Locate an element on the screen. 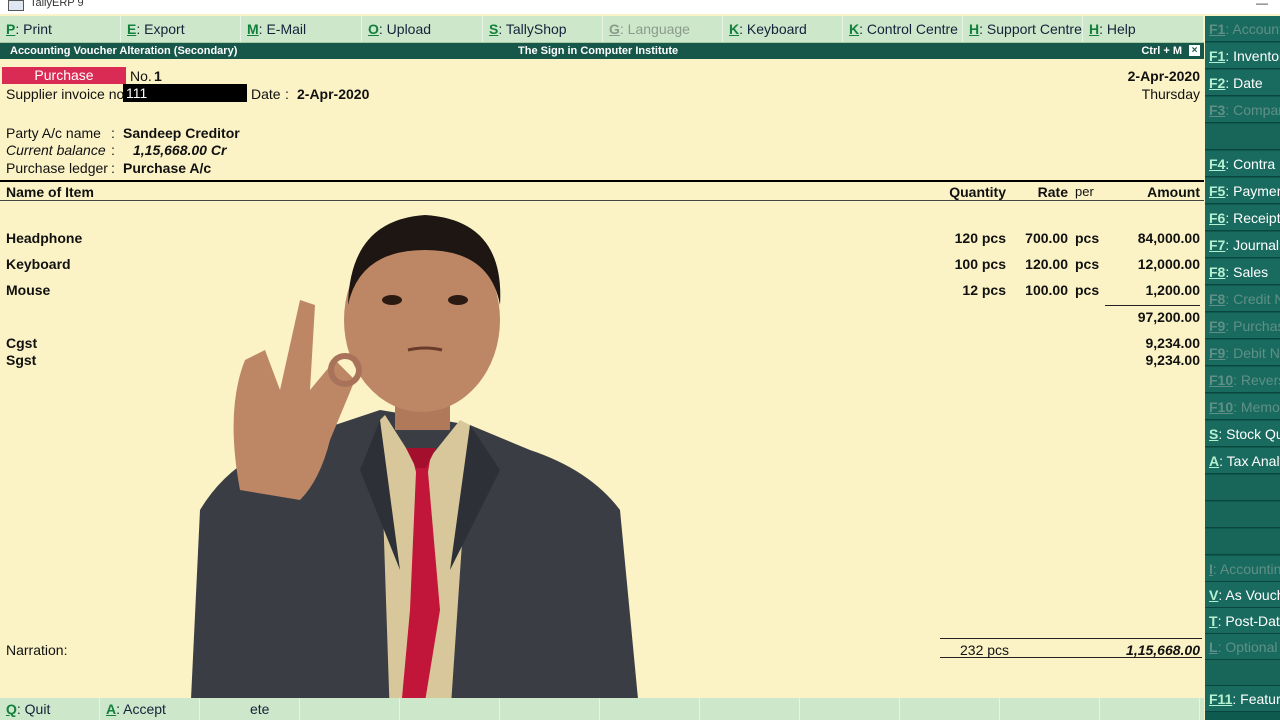  bottom-shortcut-key: A is located at coordinates (111, 709).